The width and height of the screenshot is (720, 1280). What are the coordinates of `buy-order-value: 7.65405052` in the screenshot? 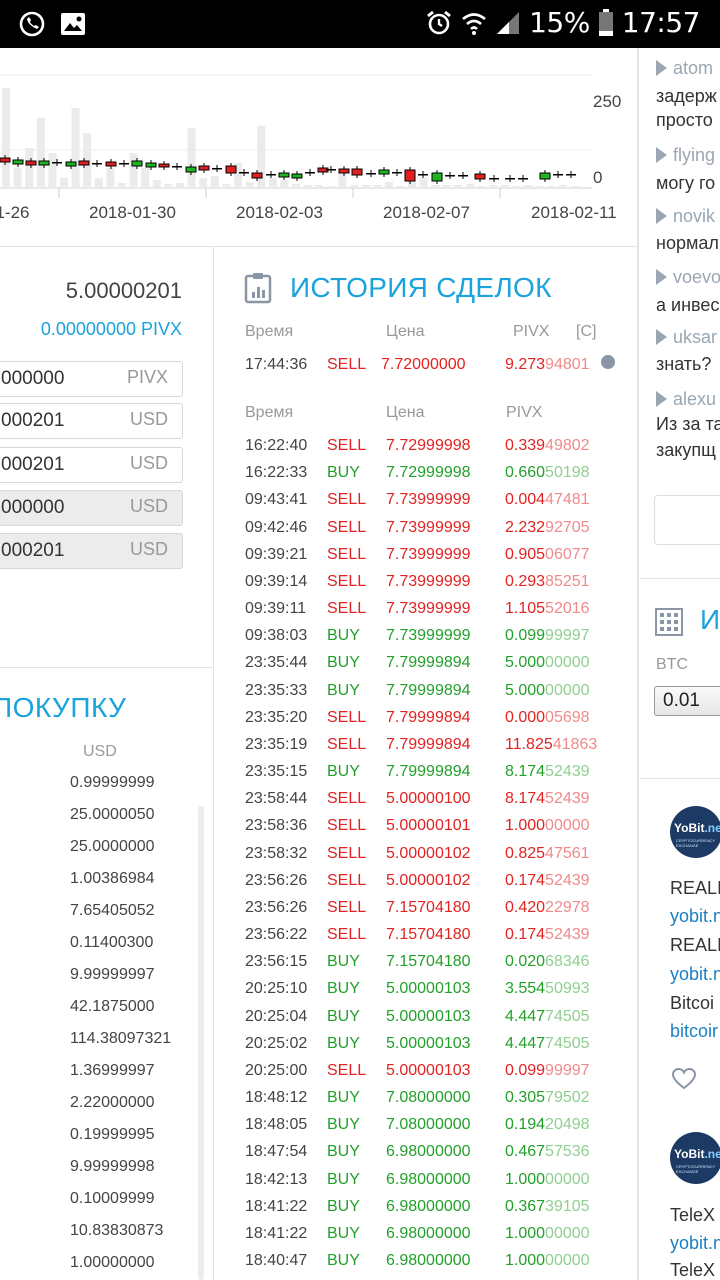 It's located at (120, 916).